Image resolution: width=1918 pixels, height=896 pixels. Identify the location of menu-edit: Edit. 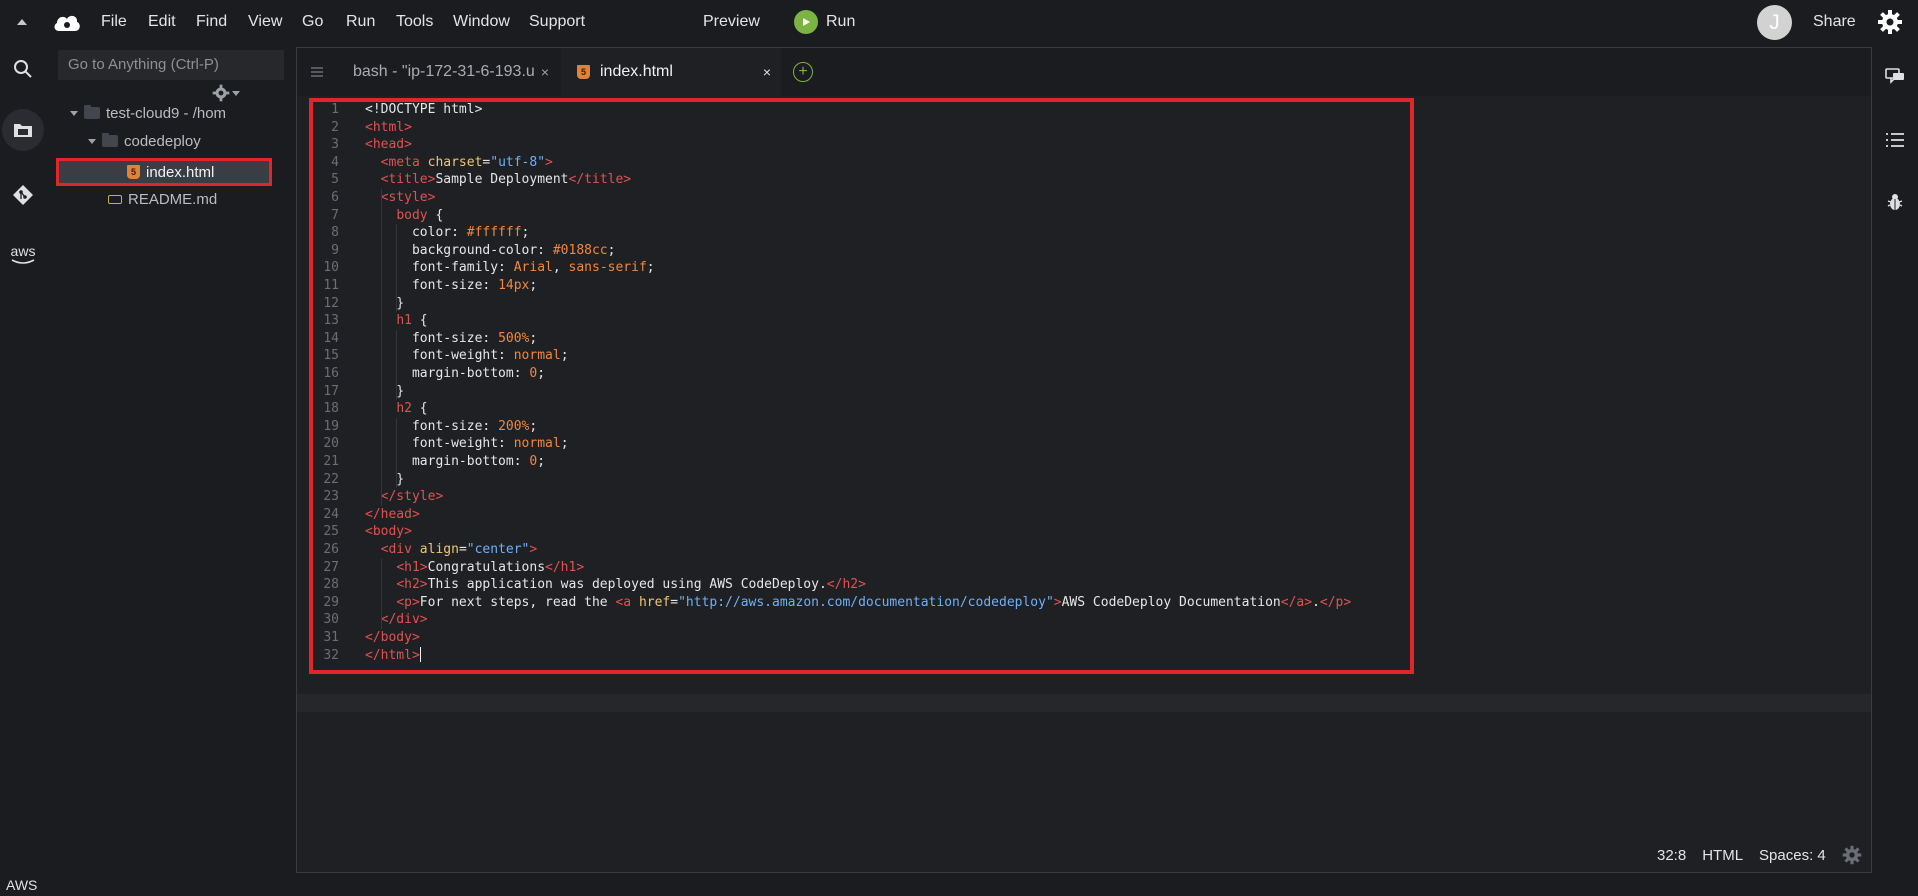
(162, 22).